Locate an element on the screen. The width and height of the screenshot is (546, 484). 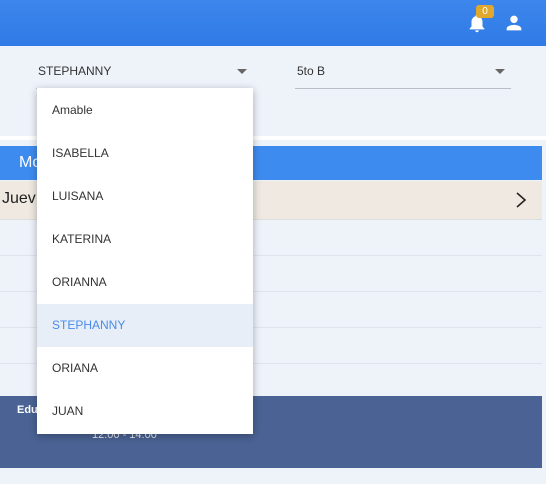
notification-badge: 0 is located at coordinates (485, 11).